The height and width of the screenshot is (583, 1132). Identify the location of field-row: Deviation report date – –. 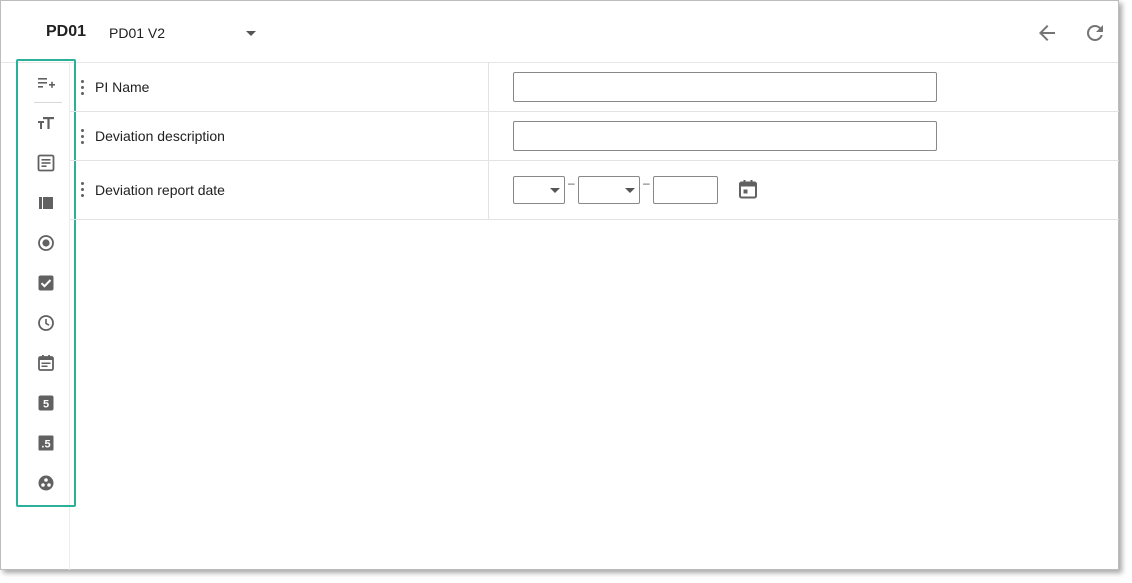
(594, 190).